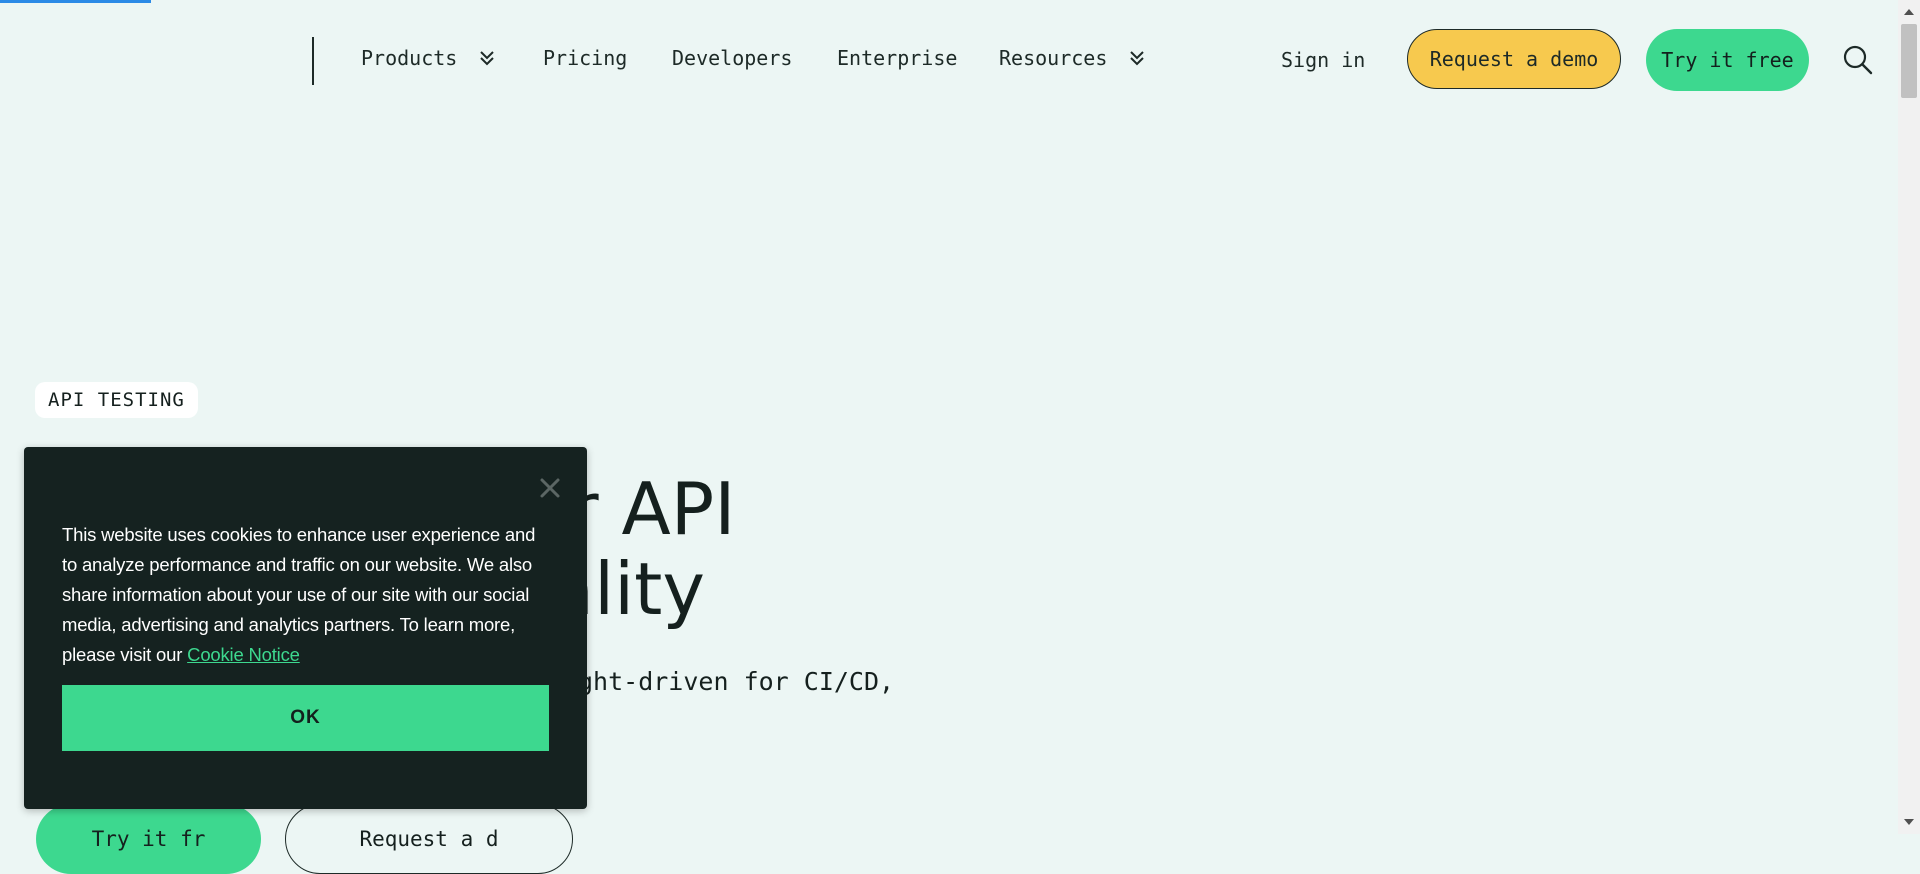 This screenshot has height=874, width=1920. What do you see at coordinates (1858, 60) in the screenshot?
I see `search-icon` at bounding box center [1858, 60].